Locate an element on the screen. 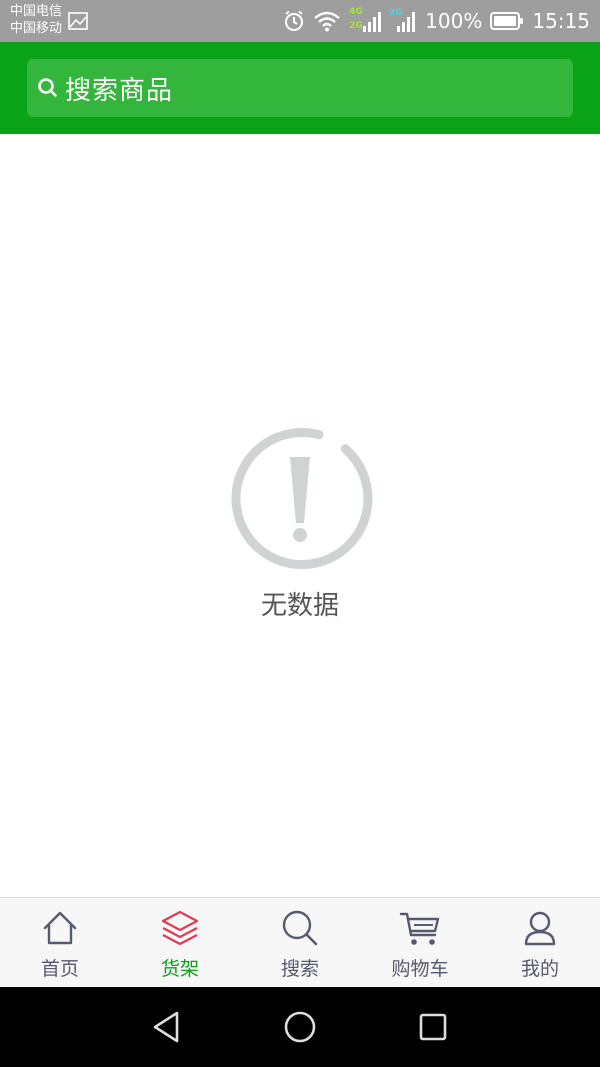 This screenshot has width=600, height=1067. carrier-2: 中国移动 is located at coordinates (36, 28).